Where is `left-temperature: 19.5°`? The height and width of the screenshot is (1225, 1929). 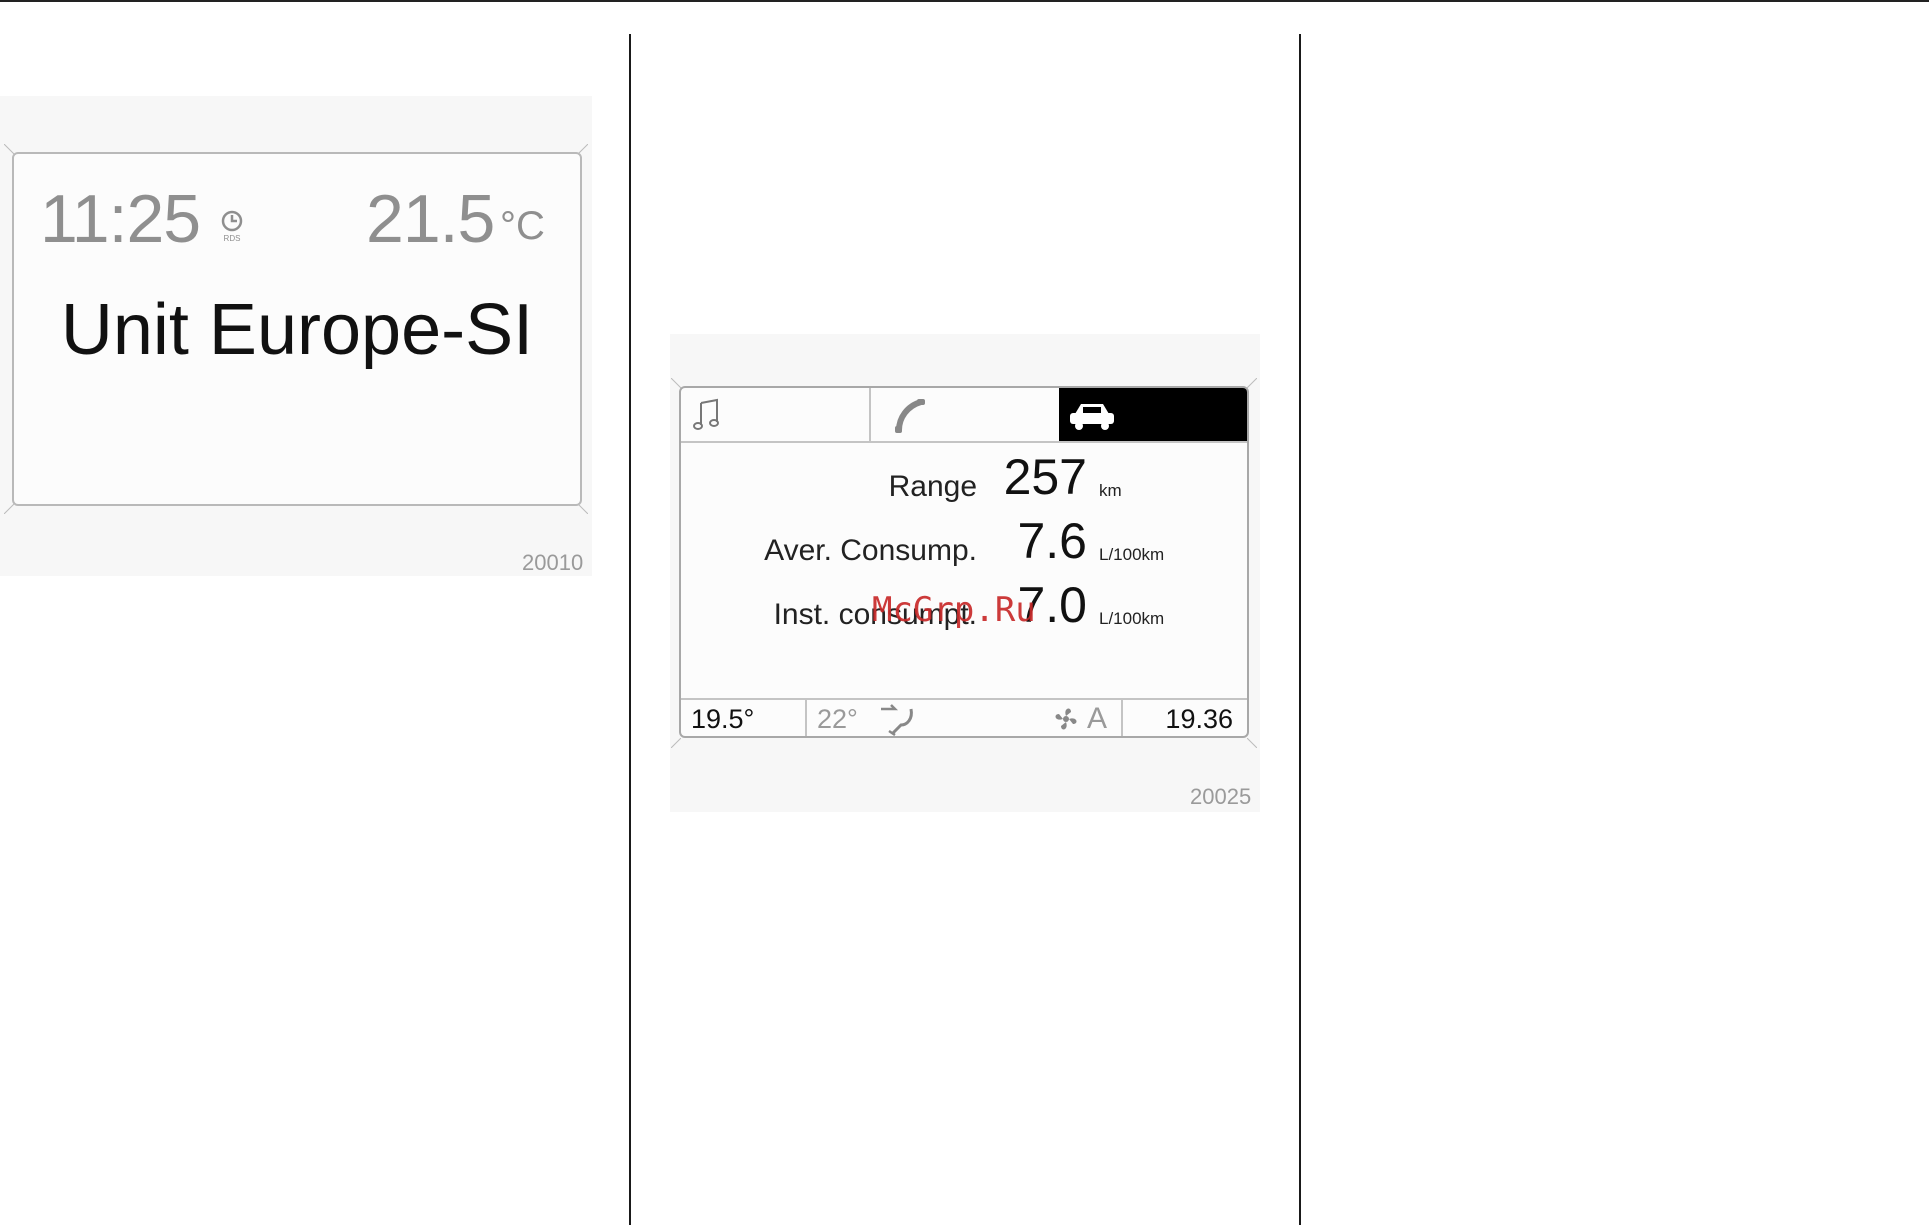 left-temperature: 19.5° is located at coordinates (723, 719).